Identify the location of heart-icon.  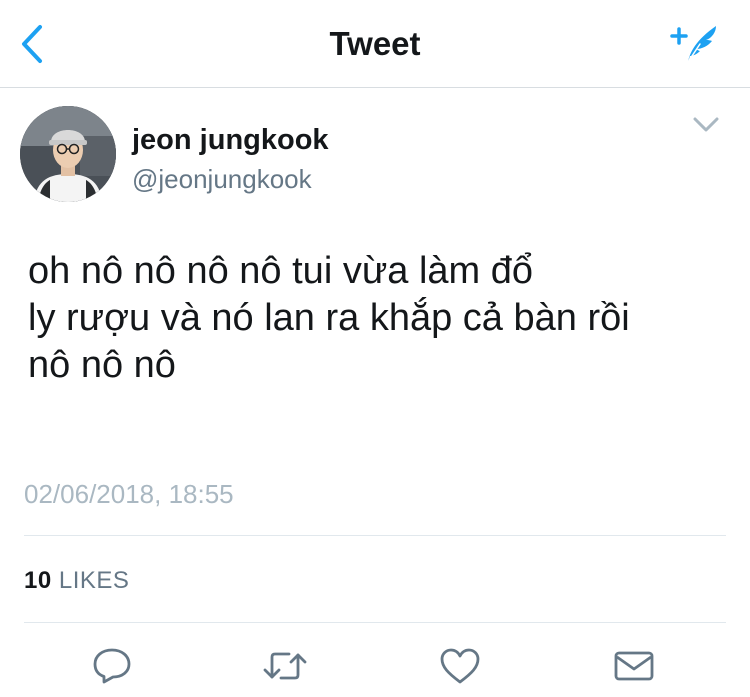
(460, 666).